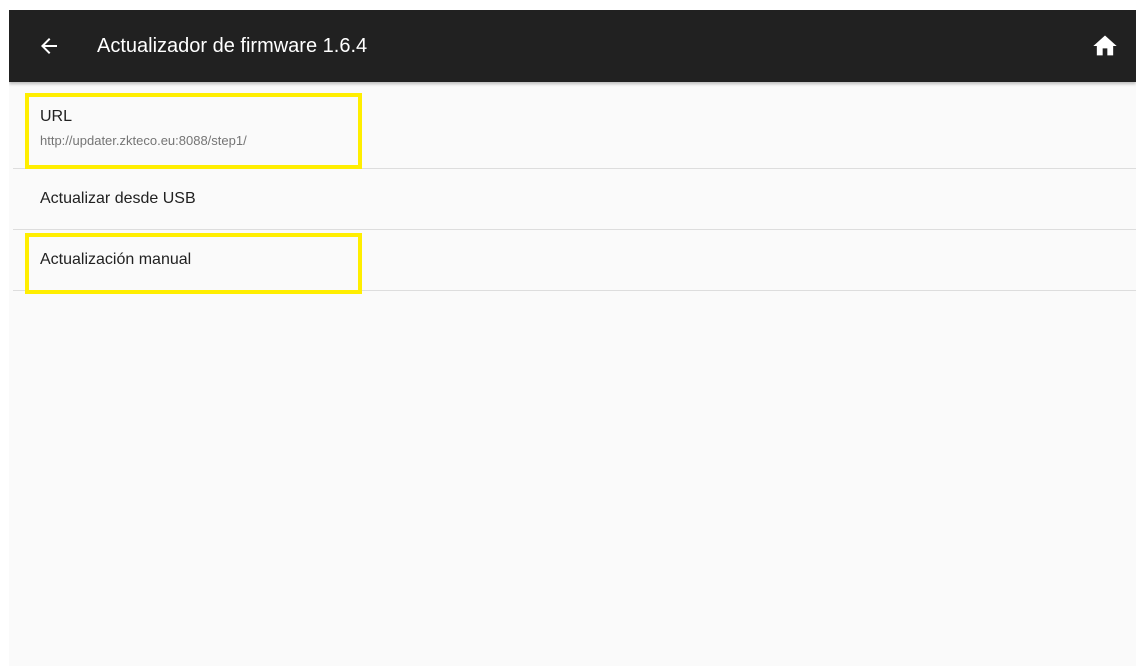 The height and width of the screenshot is (666, 1136). I want to click on back-button, so click(49, 46).